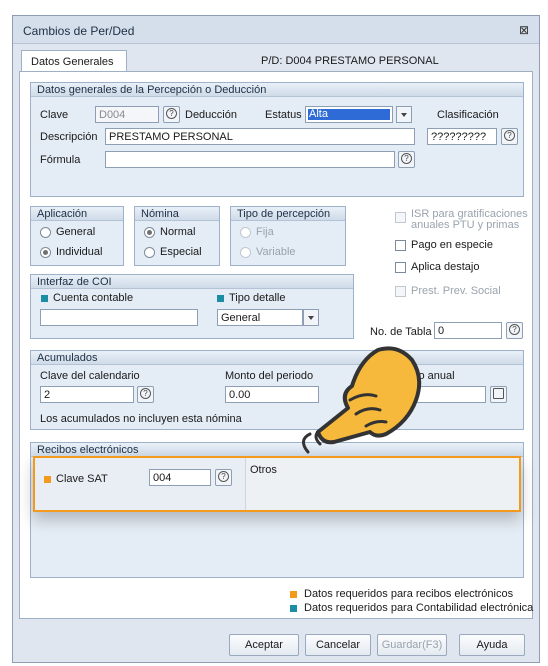 The image size is (548, 666). What do you see at coordinates (293, 594) in the screenshot?
I see `orange-legend-marker` at bounding box center [293, 594].